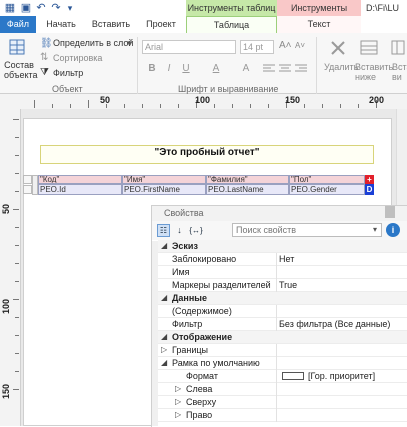 The width and height of the screenshot is (407, 427). What do you see at coordinates (61, 24) in the screenshot?
I see `tab-start: Начать` at bounding box center [61, 24].